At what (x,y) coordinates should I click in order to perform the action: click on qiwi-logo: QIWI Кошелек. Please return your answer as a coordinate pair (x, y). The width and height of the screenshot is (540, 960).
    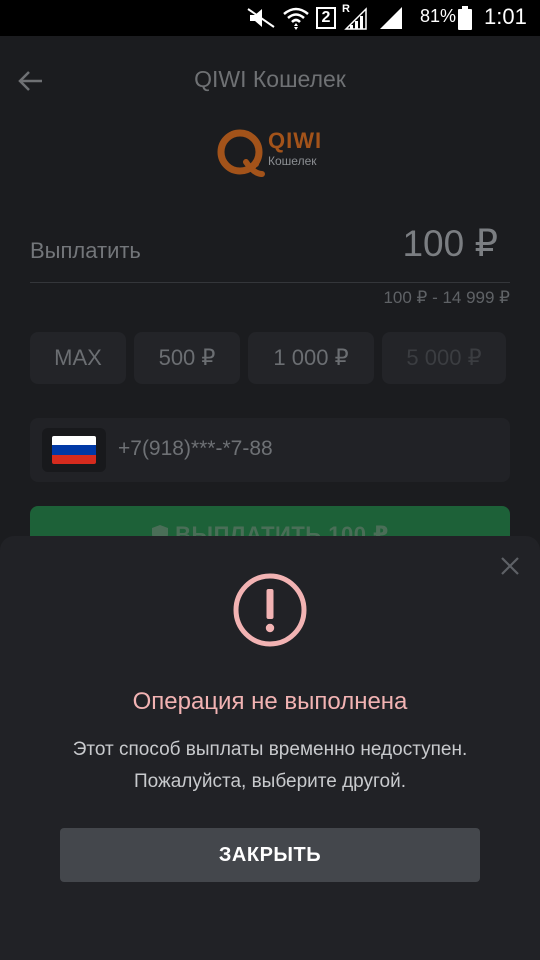
    Looking at the image, I should click on (276, 155).